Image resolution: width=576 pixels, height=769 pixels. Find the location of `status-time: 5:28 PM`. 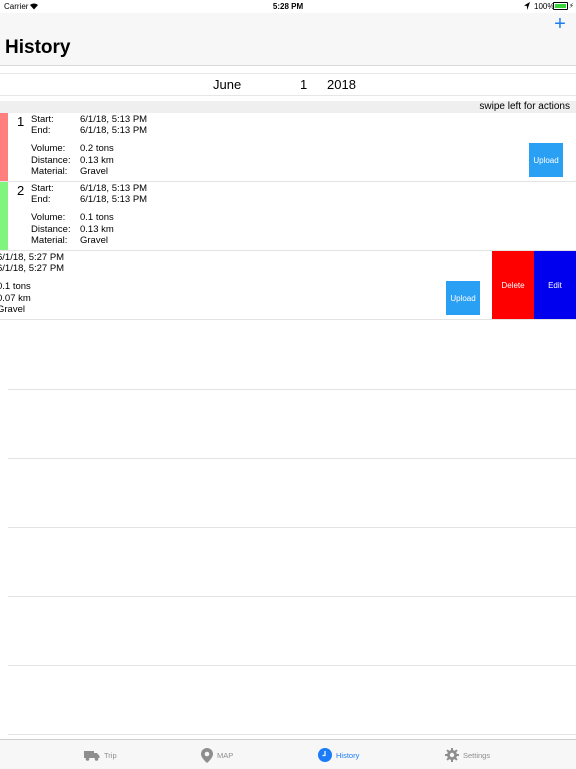

status-time: 5:28 PM is located at coordinates (288, 6).